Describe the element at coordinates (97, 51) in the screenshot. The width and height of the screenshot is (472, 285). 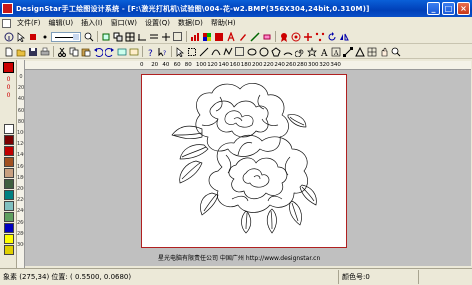
I see `undo-icon` at that location.